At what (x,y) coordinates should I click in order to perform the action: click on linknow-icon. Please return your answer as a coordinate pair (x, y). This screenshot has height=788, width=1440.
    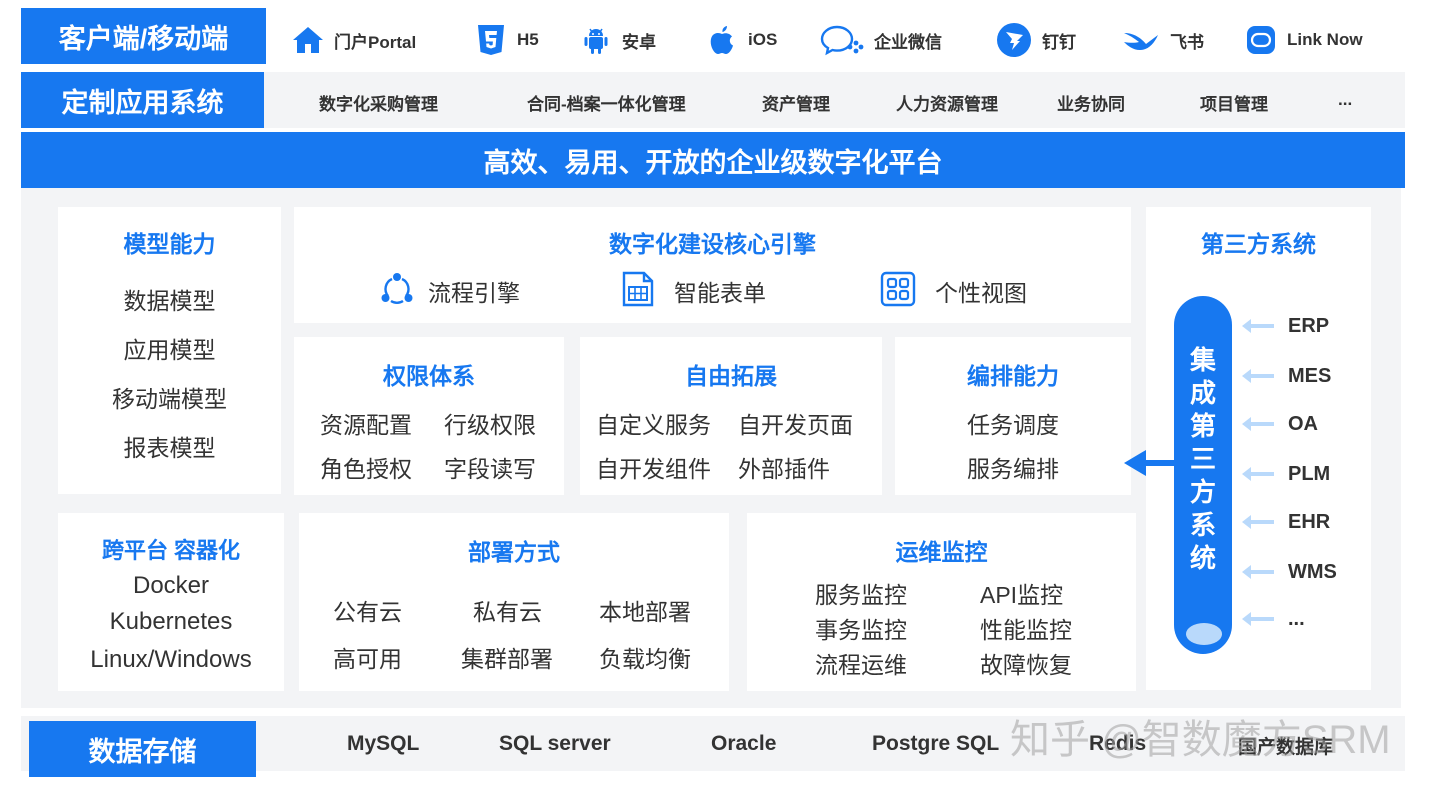
    Looking at the image, I should click on (1261, 40).